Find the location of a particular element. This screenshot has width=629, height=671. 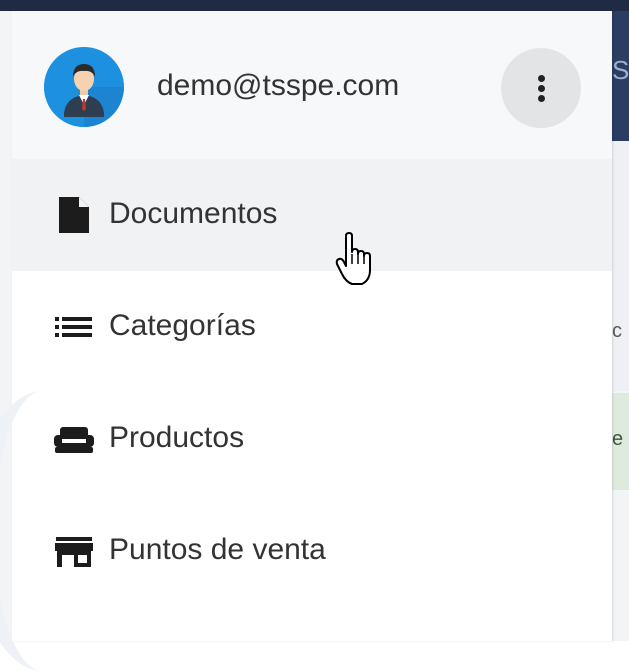

user-avatar-icon is located at coordinates (84, 87).